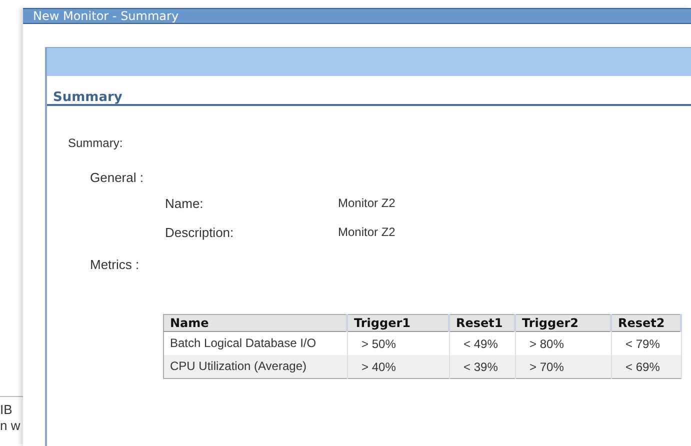 This screenshot has width=691, height=446. What do you see at coordinates (398, 366) in the screenshot?
I see `table-cell: > 40%` at bounding box center [398, 366].